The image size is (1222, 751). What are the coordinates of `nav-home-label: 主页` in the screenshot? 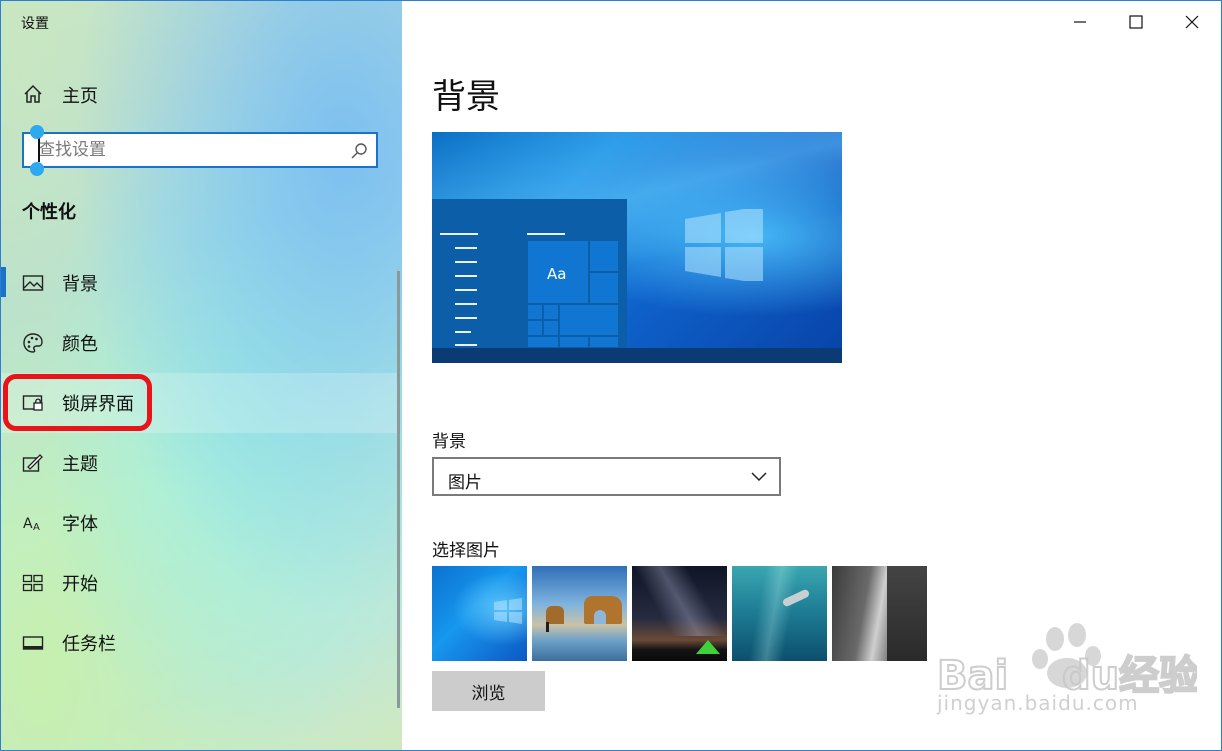 It's located at (80, 96).